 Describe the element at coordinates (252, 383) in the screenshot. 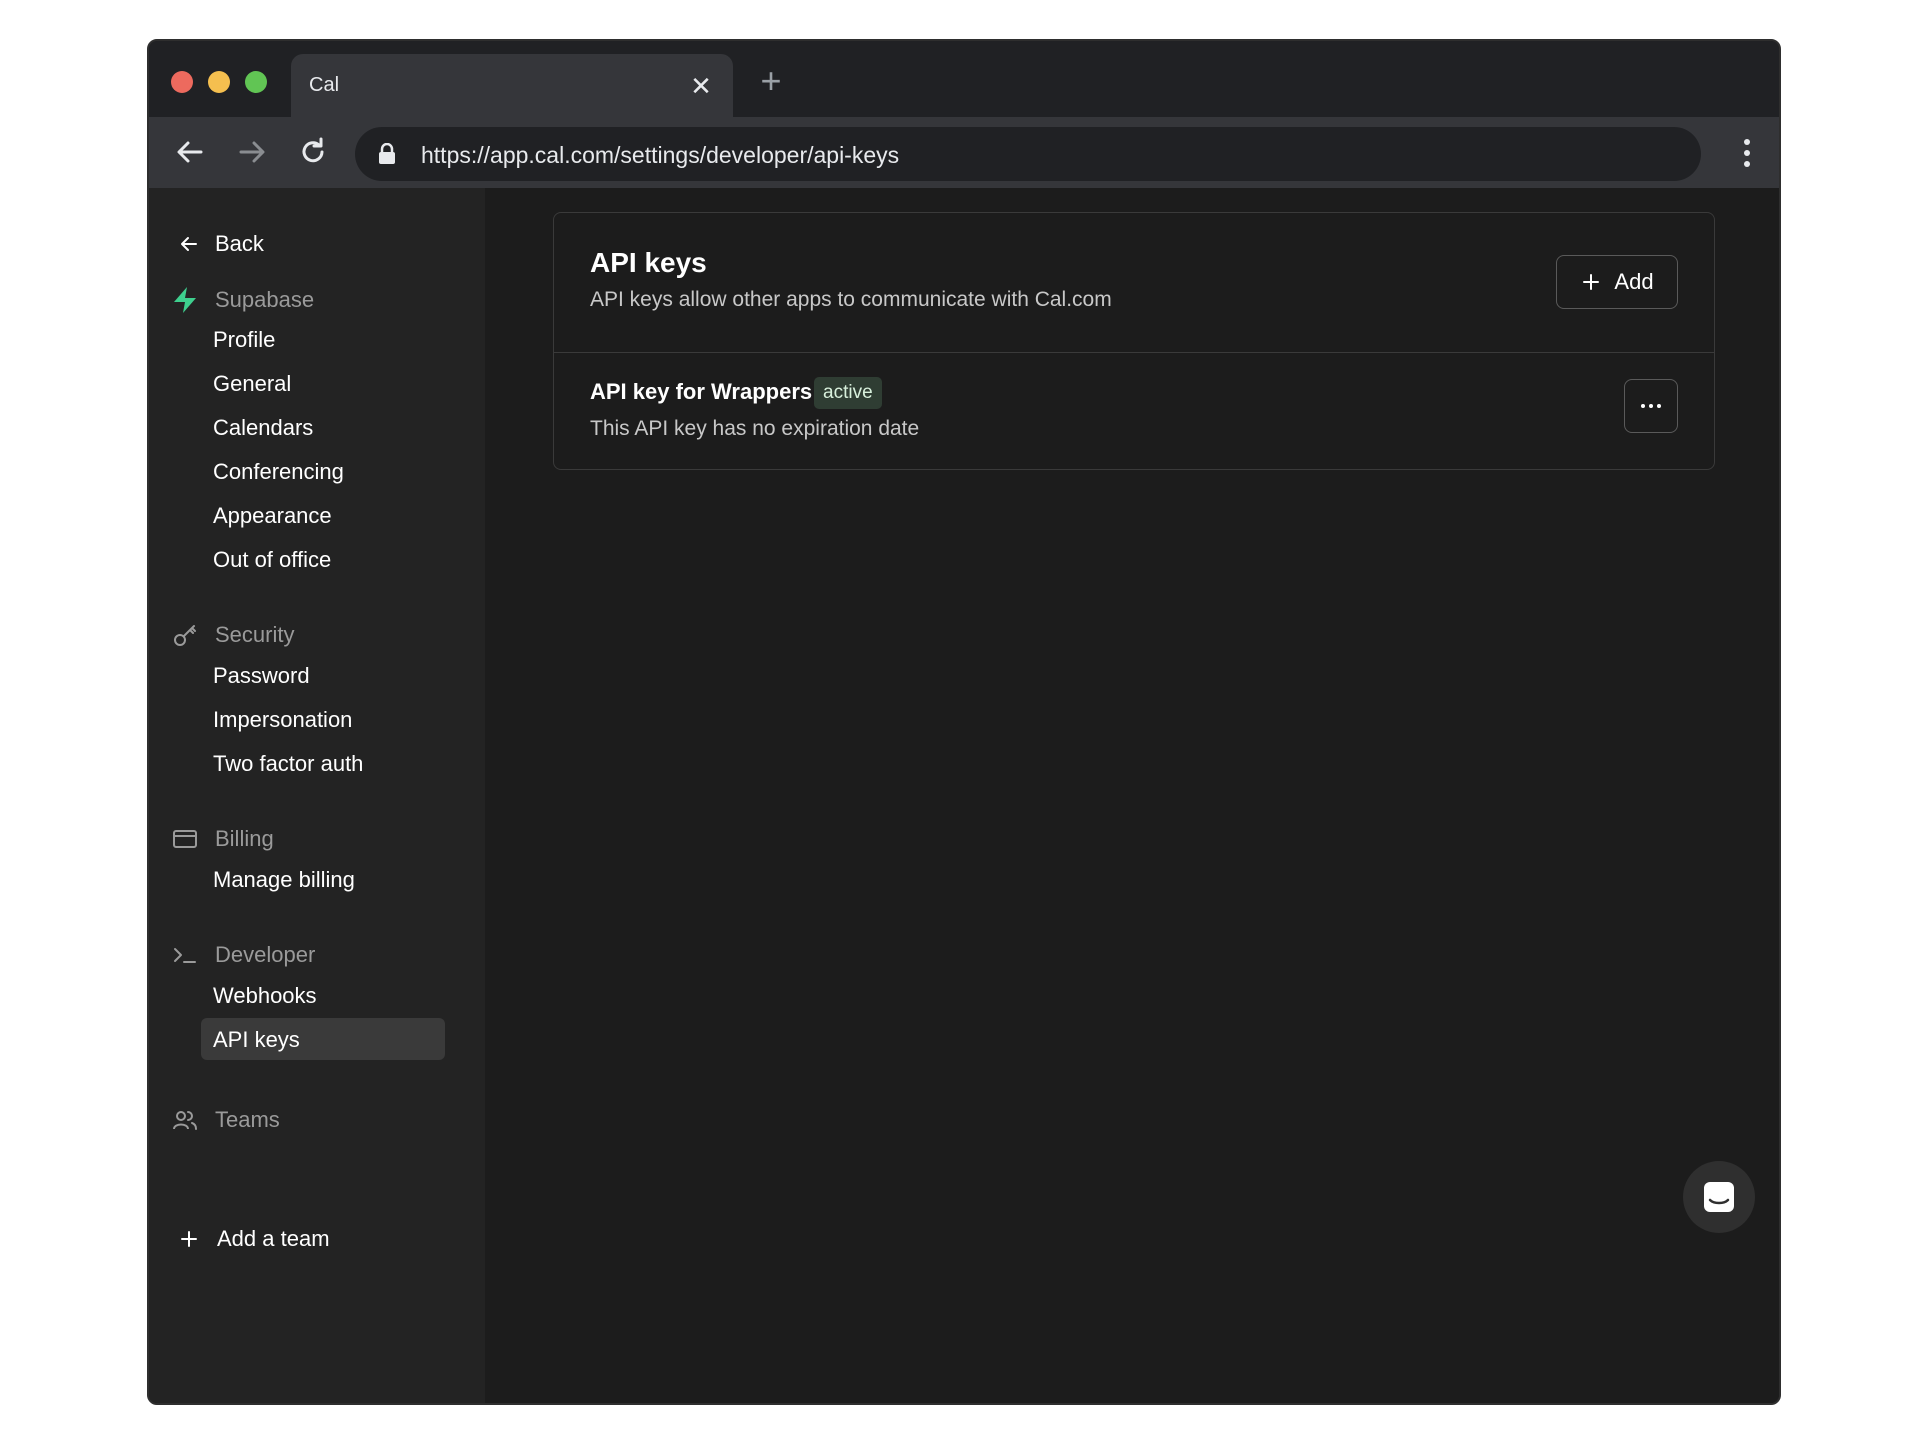

I see `sidebar-item-label: General` at that location.